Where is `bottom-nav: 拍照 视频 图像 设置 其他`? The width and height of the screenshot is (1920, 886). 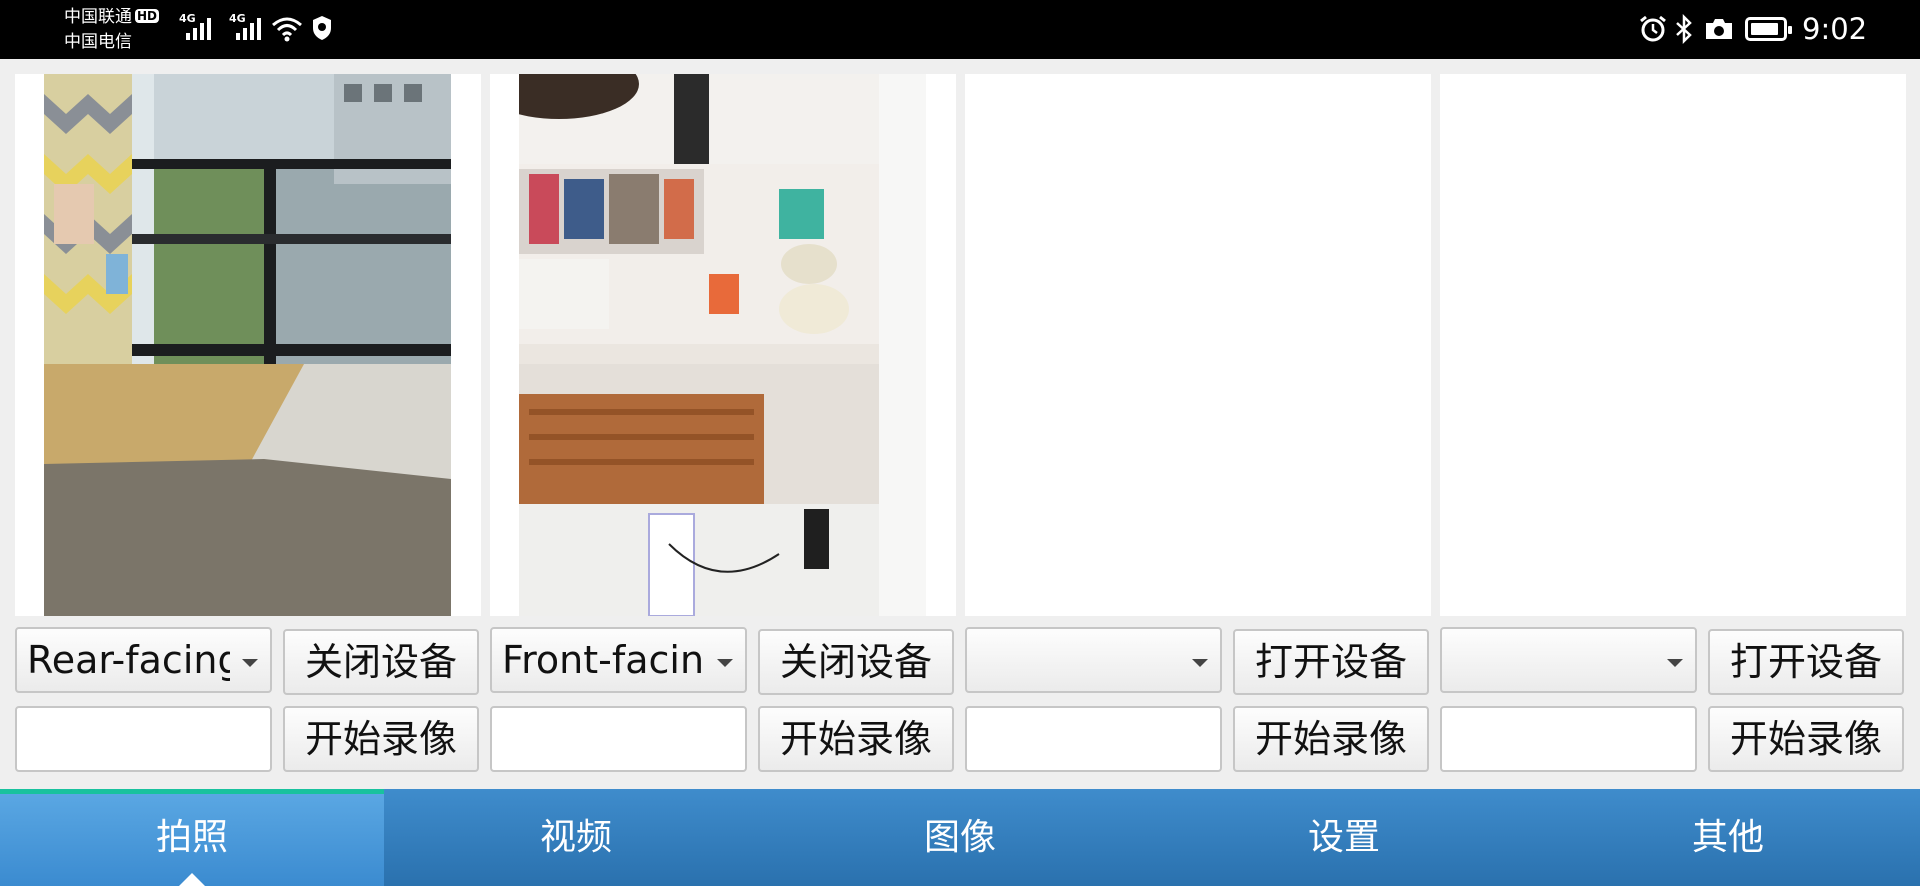
bottom-nav: 拍照 视频 图像 设置 其他 is located at coordinates (960, 837).